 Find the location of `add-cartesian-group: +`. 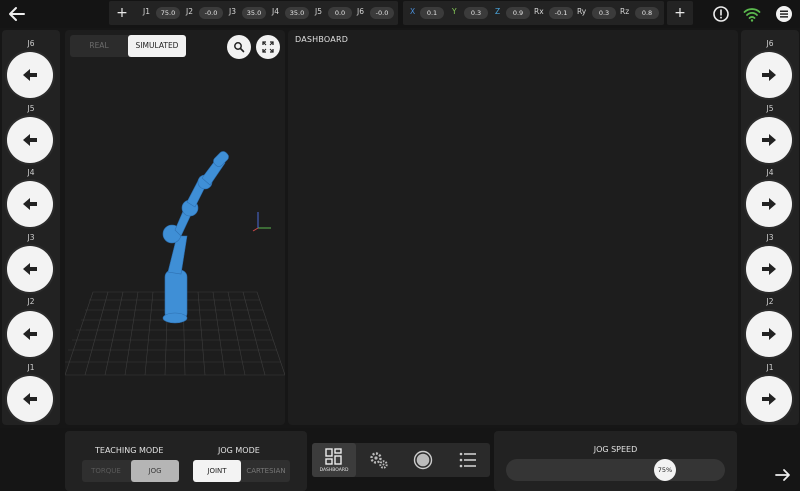

add-cartesian-group: + is located at coordinates (680, 13).